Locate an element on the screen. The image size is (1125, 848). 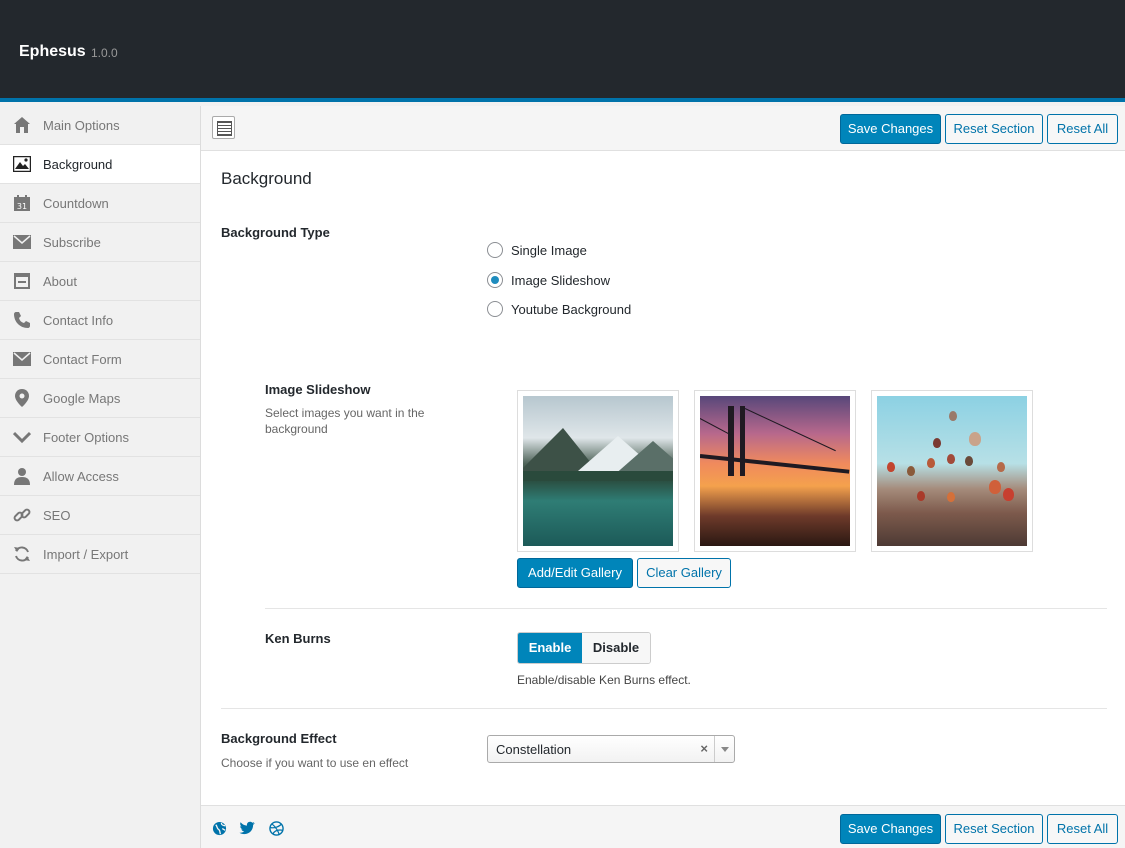
image-icon is located at coordinates (22, 164).